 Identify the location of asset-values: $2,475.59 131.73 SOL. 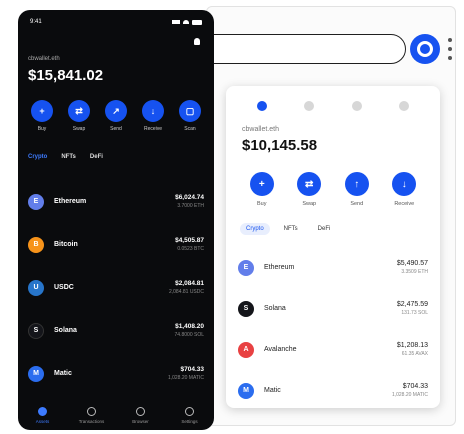
(412, 308).